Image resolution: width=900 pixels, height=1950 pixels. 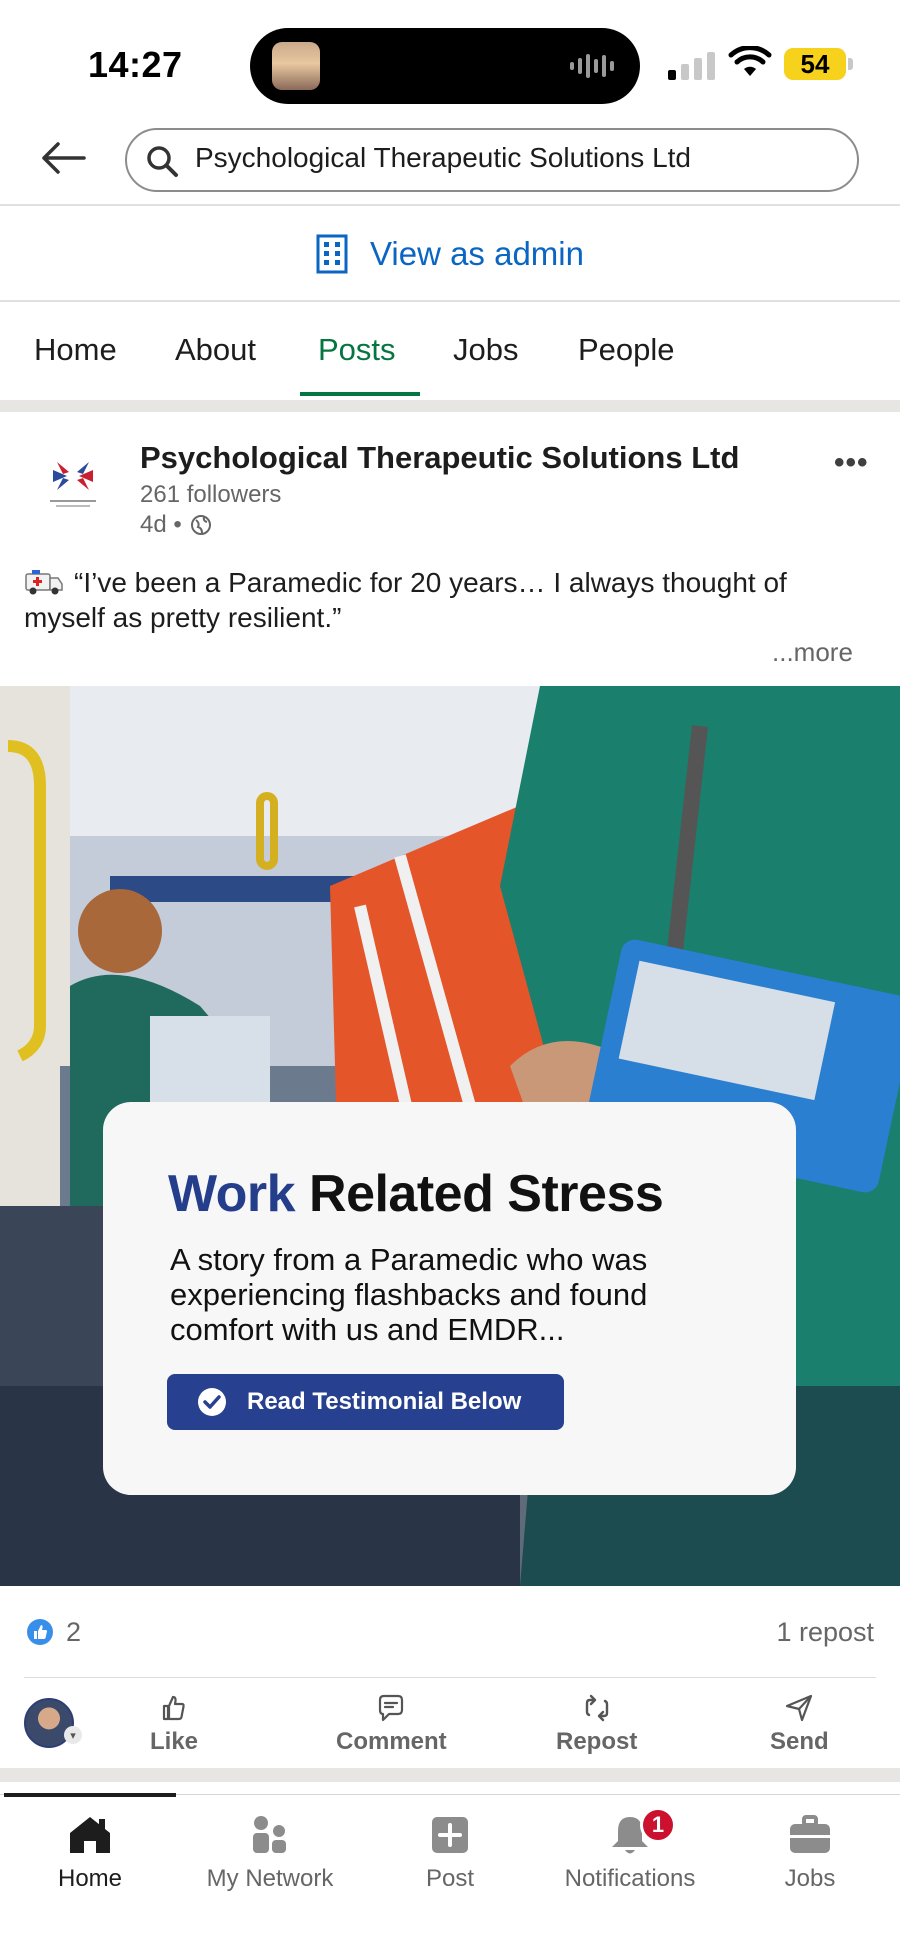 What do you see at coordinates (200, 525) in the screenshot?
I see `globe-icon` at bounding box center [200, 525].